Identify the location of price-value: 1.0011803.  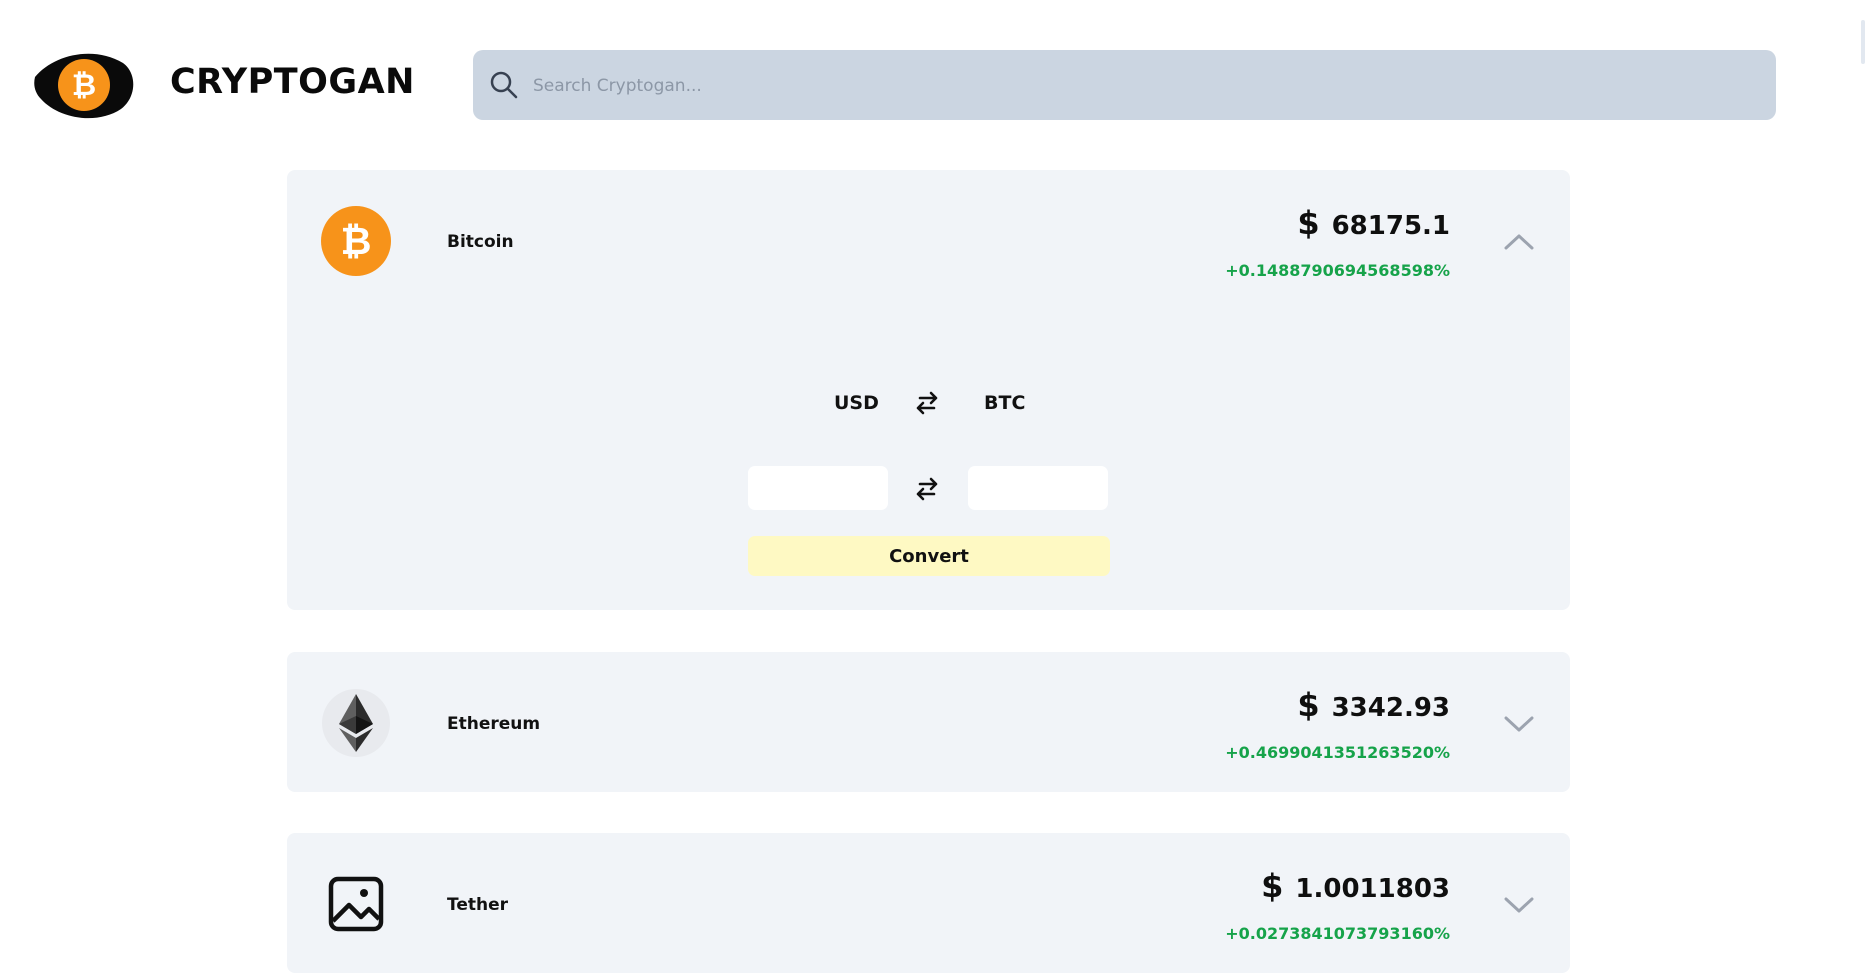
(1372, 889).